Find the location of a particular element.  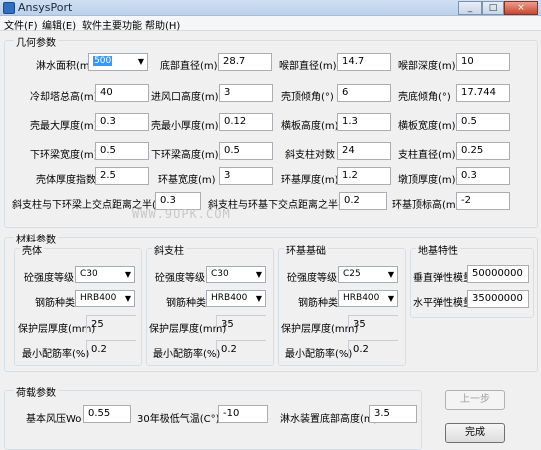

title-bar: AnsysPort _ □ × is located at coordinates (270, 8).